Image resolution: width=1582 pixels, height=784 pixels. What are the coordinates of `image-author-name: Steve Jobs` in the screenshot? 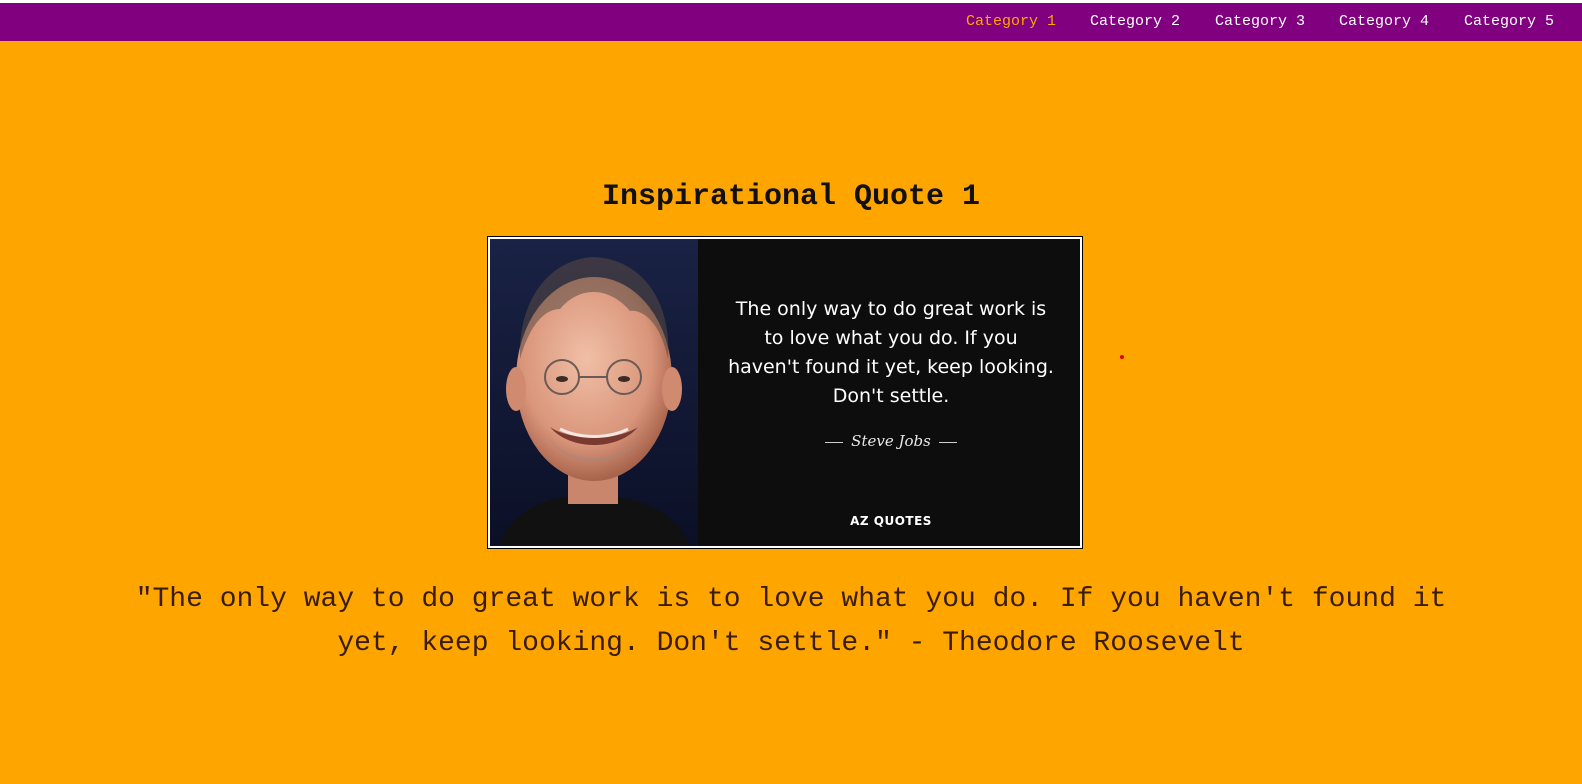 It's located at (891, 441).